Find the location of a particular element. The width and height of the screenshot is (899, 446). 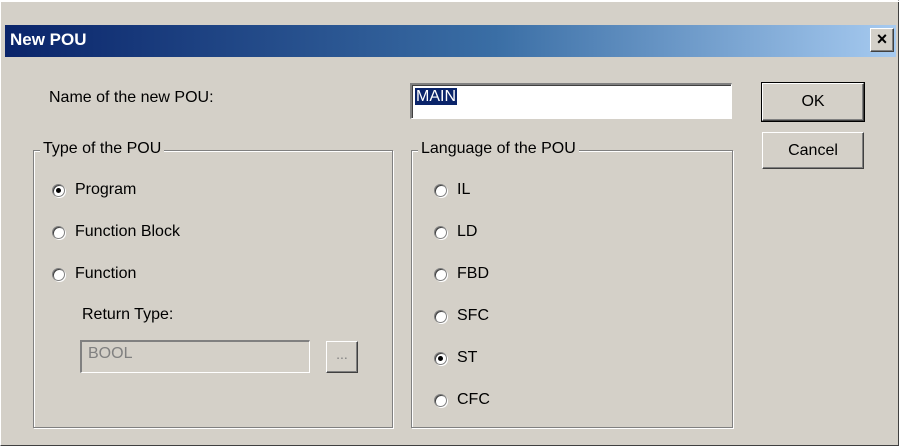

top-edge is located at coordinates (450, 1).